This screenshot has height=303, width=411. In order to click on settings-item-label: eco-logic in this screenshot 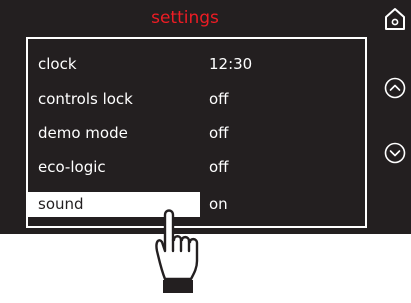, I will do `click(72, 167)`.